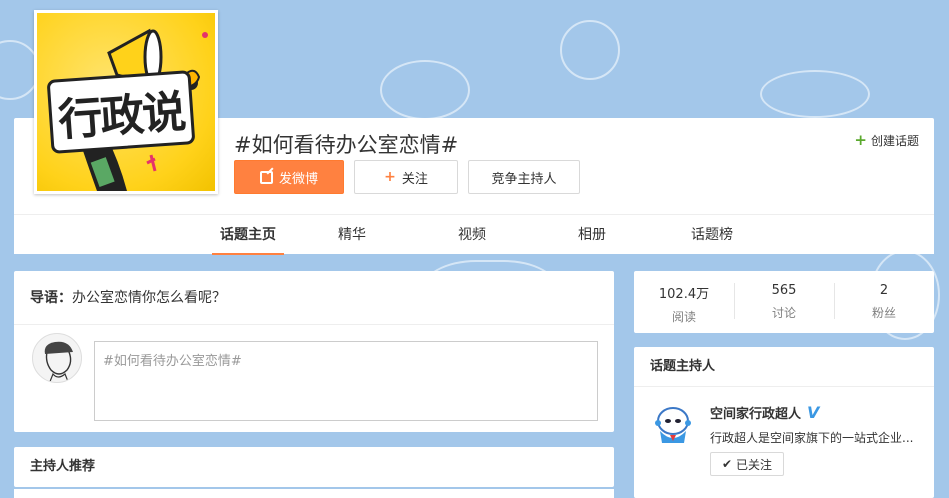 This screenshot has width=949, height=498. Describe the element at coordinates (684, 294) in the screenshot. I see `stat-value: 102.4万` at that location.